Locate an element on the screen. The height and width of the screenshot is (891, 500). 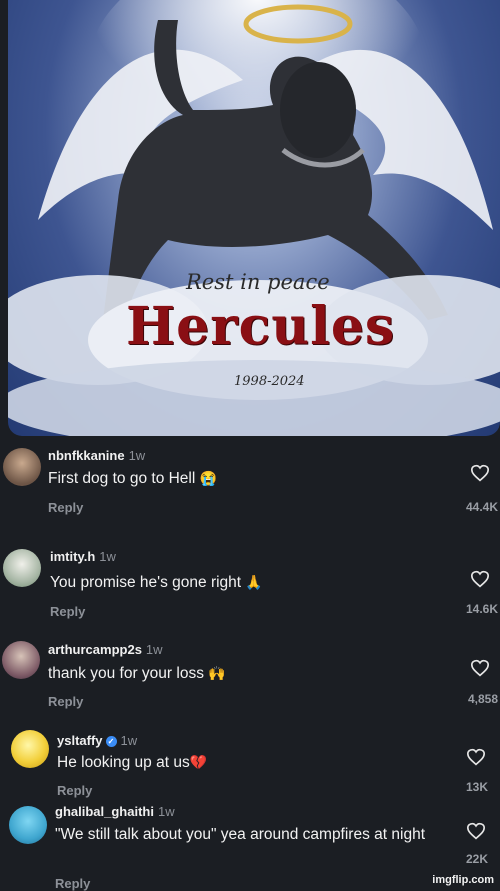
praying-hands-emoji-icon: 🙏 is located at coordinates (254, 582).